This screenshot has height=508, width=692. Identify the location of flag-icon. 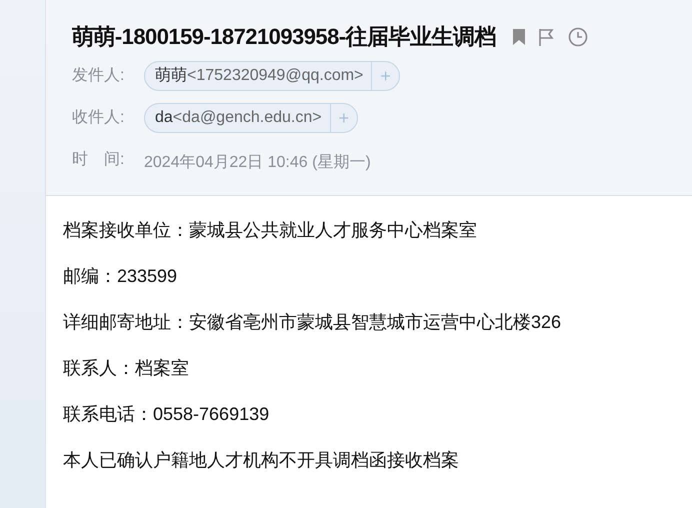
(547, 37).